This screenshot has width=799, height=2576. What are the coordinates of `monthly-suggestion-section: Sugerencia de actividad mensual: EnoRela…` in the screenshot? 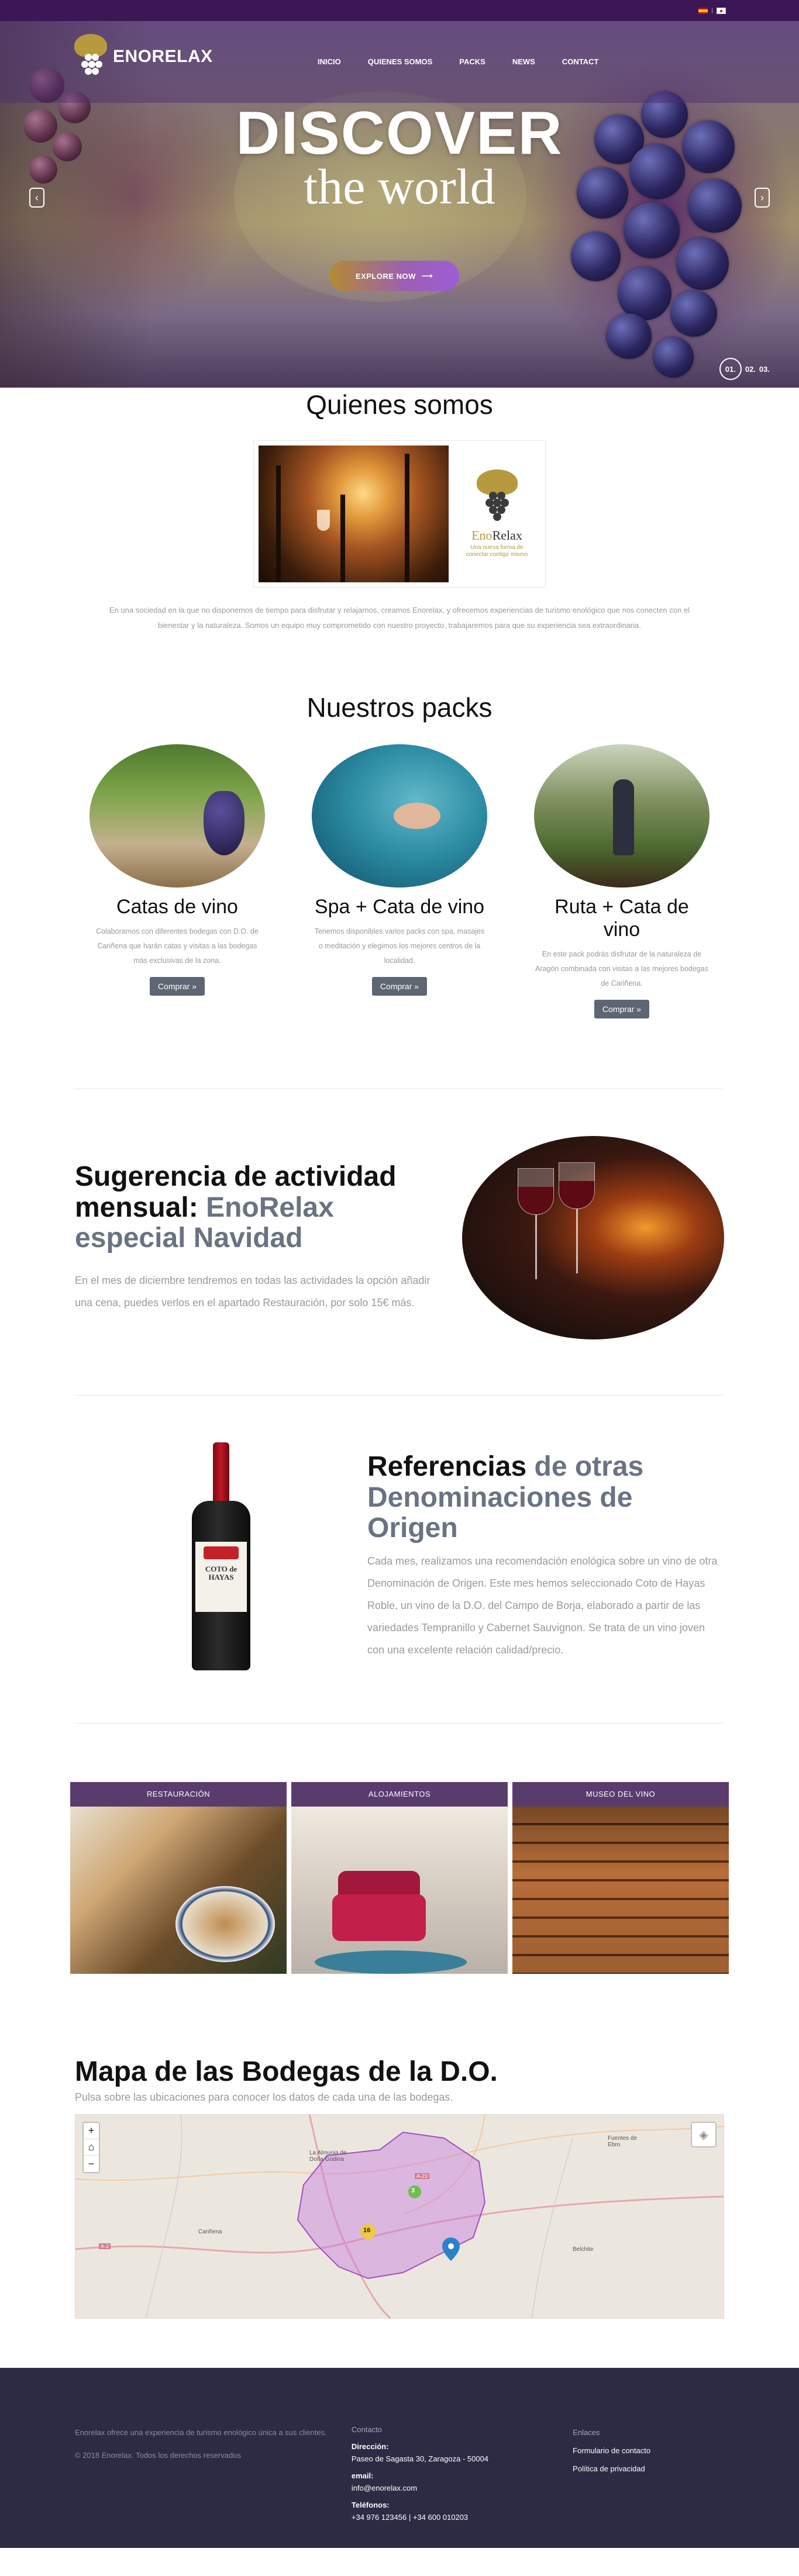 It's located at (399, 1242).